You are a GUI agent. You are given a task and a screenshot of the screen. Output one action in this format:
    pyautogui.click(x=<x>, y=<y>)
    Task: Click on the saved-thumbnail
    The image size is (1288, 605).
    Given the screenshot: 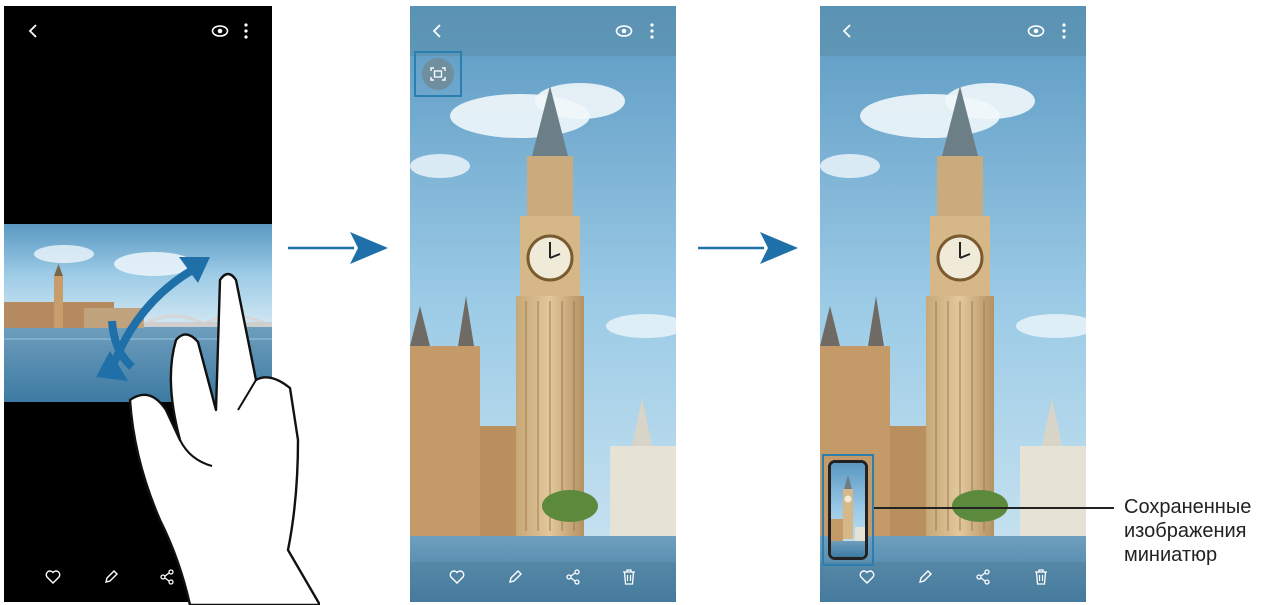 What is the action you would take?
    pyautogui.click(x=848, y=510)
    